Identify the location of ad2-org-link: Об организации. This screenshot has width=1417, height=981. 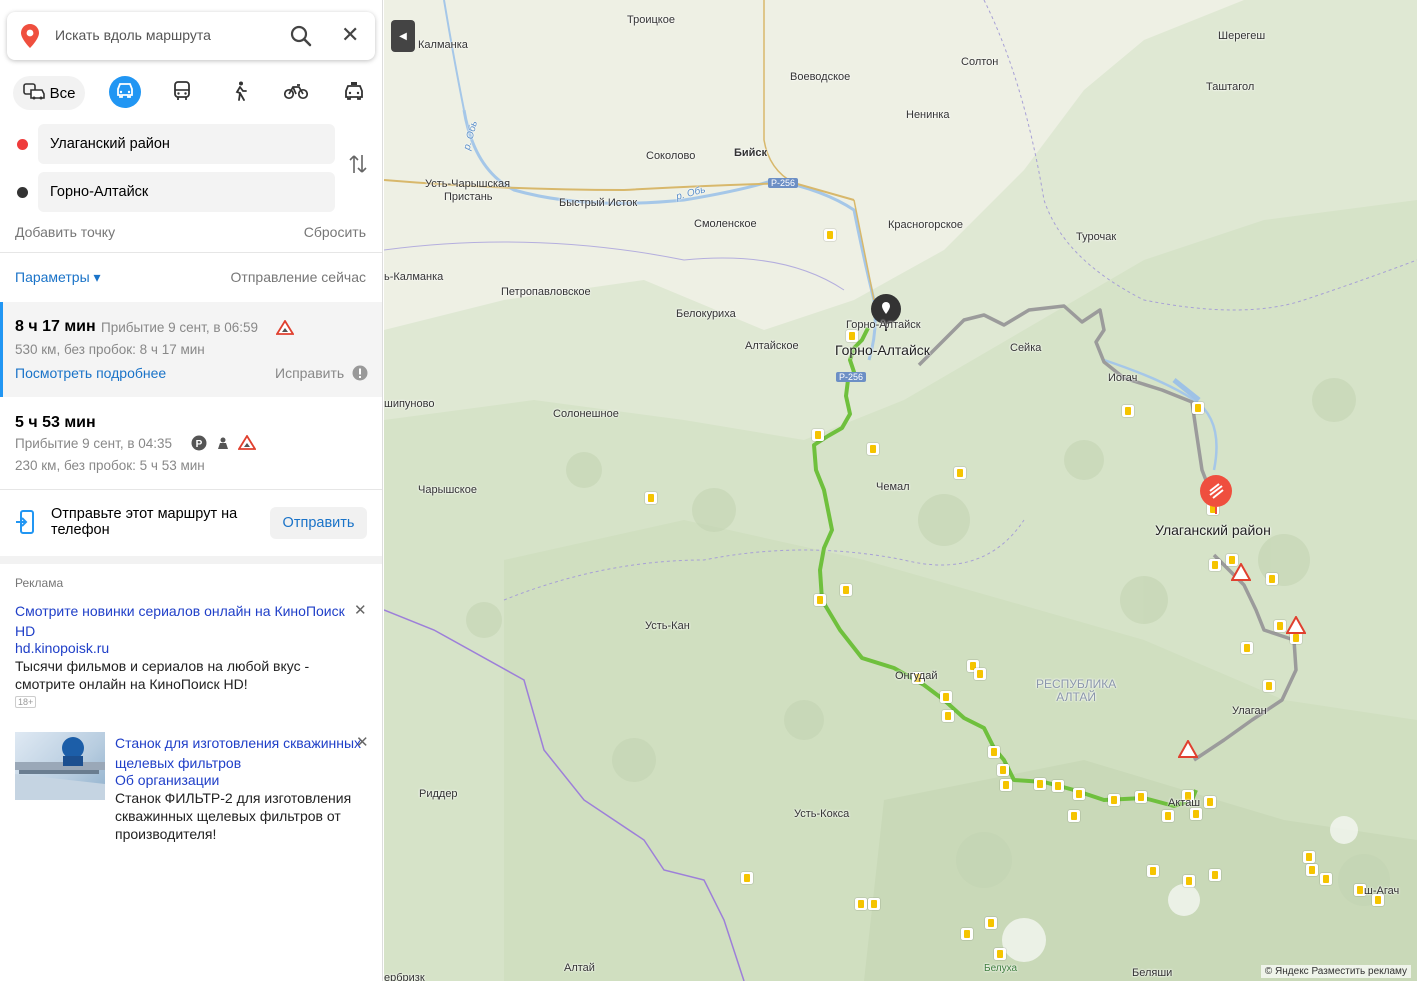
(167, 780).